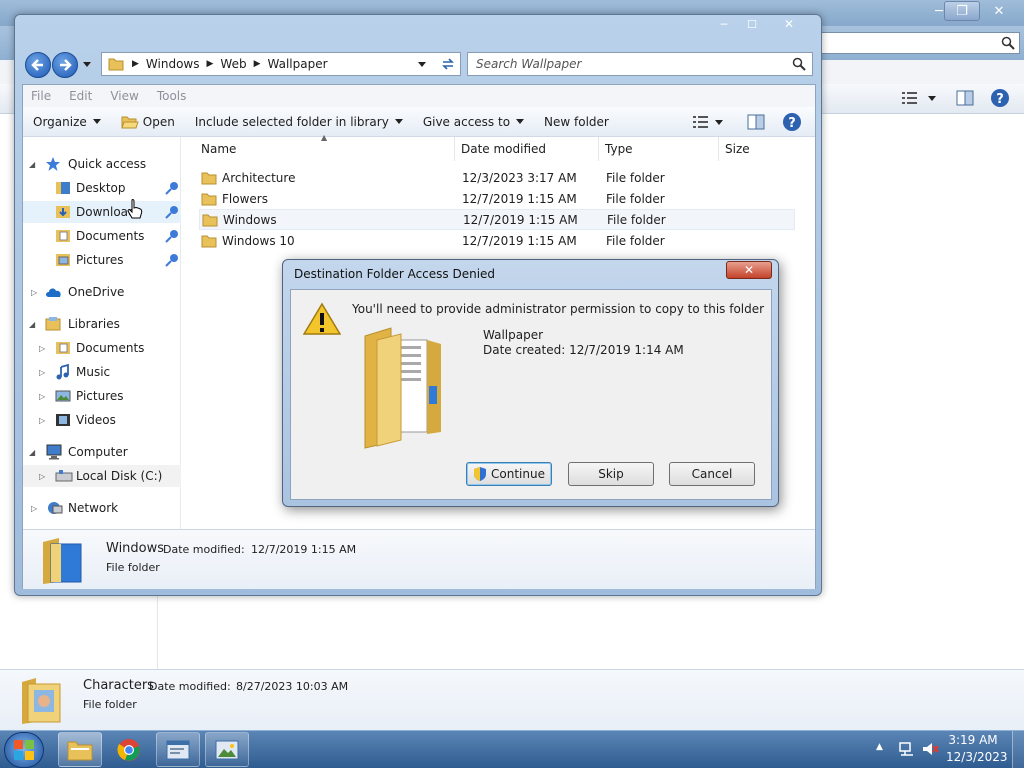  What do you see at coordinates (38, 65) in the screenshot?
I see `back-button` at bounding box center [38, 65].